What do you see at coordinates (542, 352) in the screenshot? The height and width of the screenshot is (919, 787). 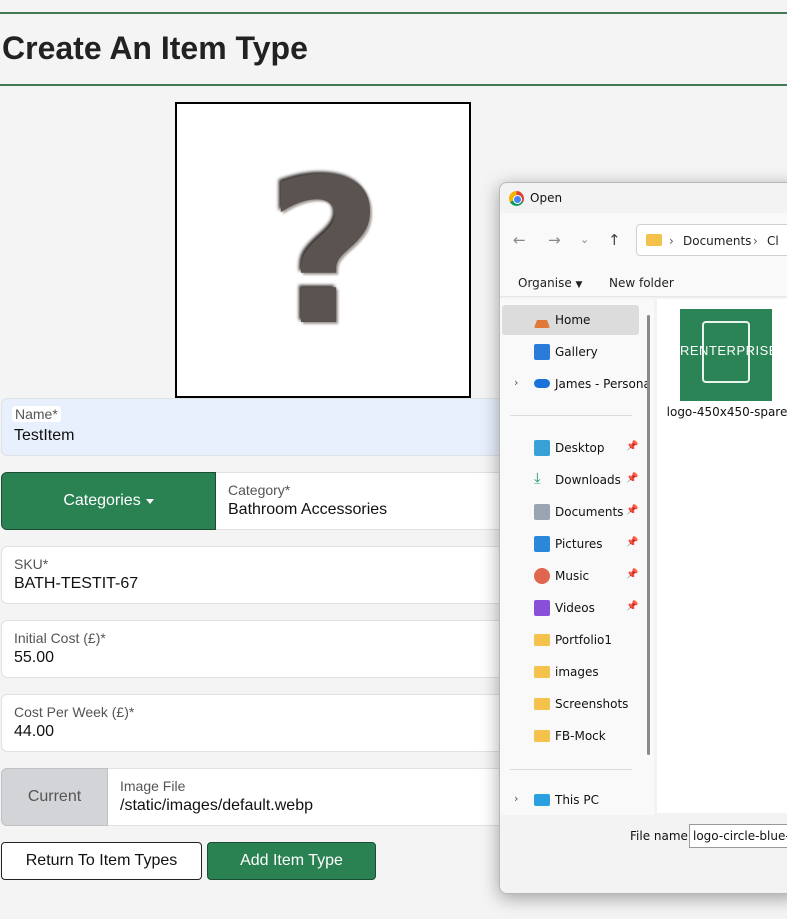 I see `gallery-icon` at bounding box center [542, 352].